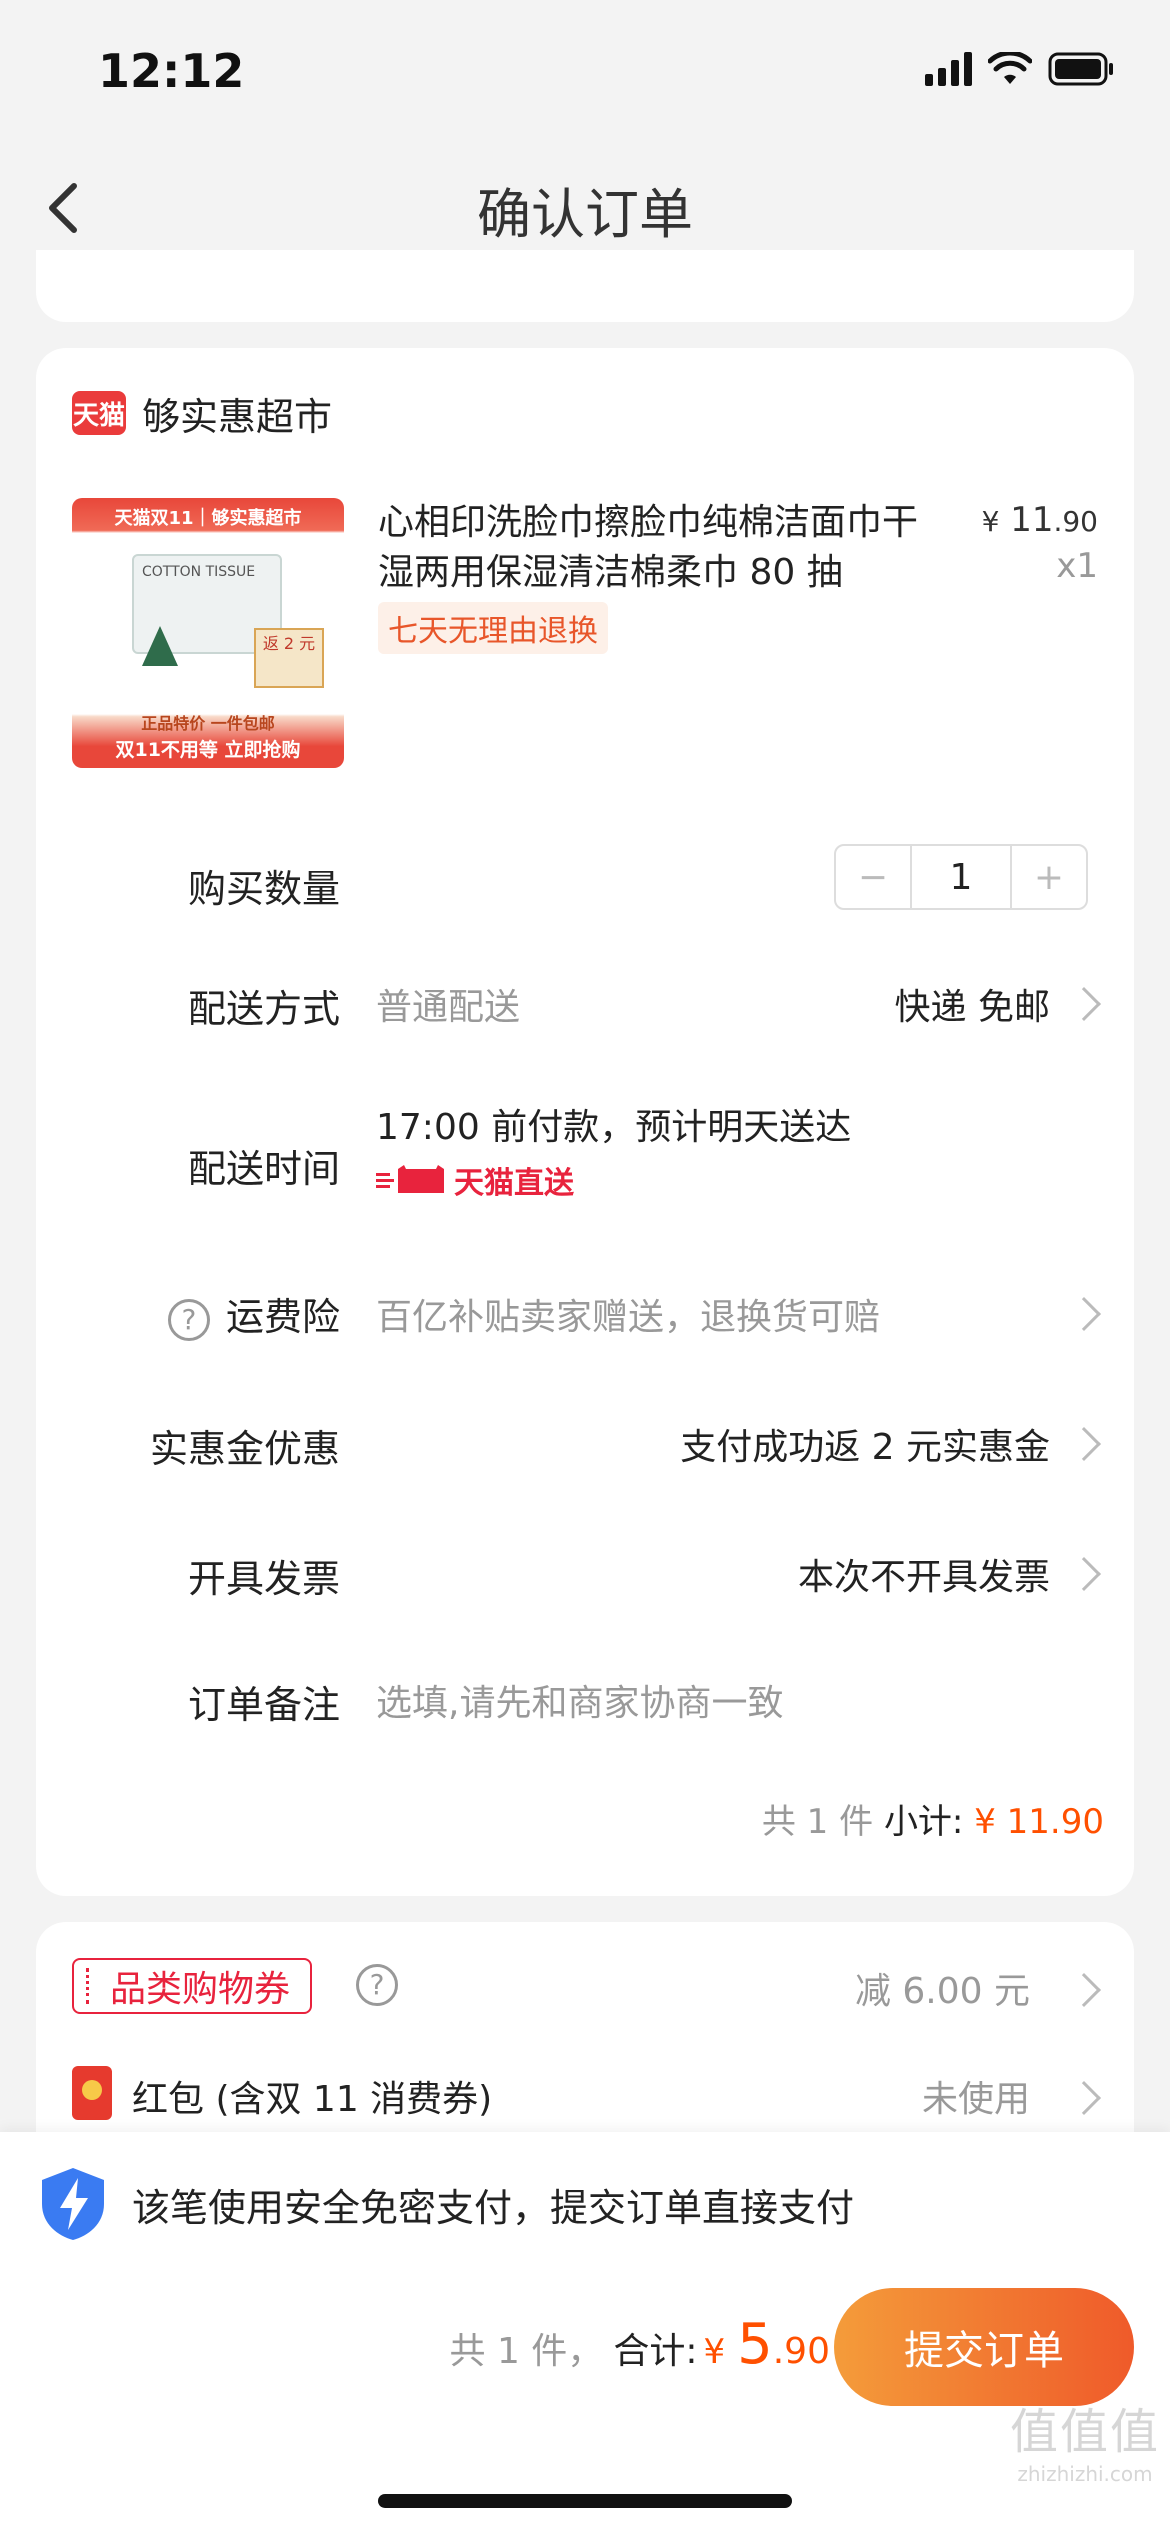 The height and width of the screenshot is (2532, 1170). What do you see at coordinates (263, 1579) in the screenshot?
I see `invoice-label: 开具发票` at bounding box center [263, 1579].